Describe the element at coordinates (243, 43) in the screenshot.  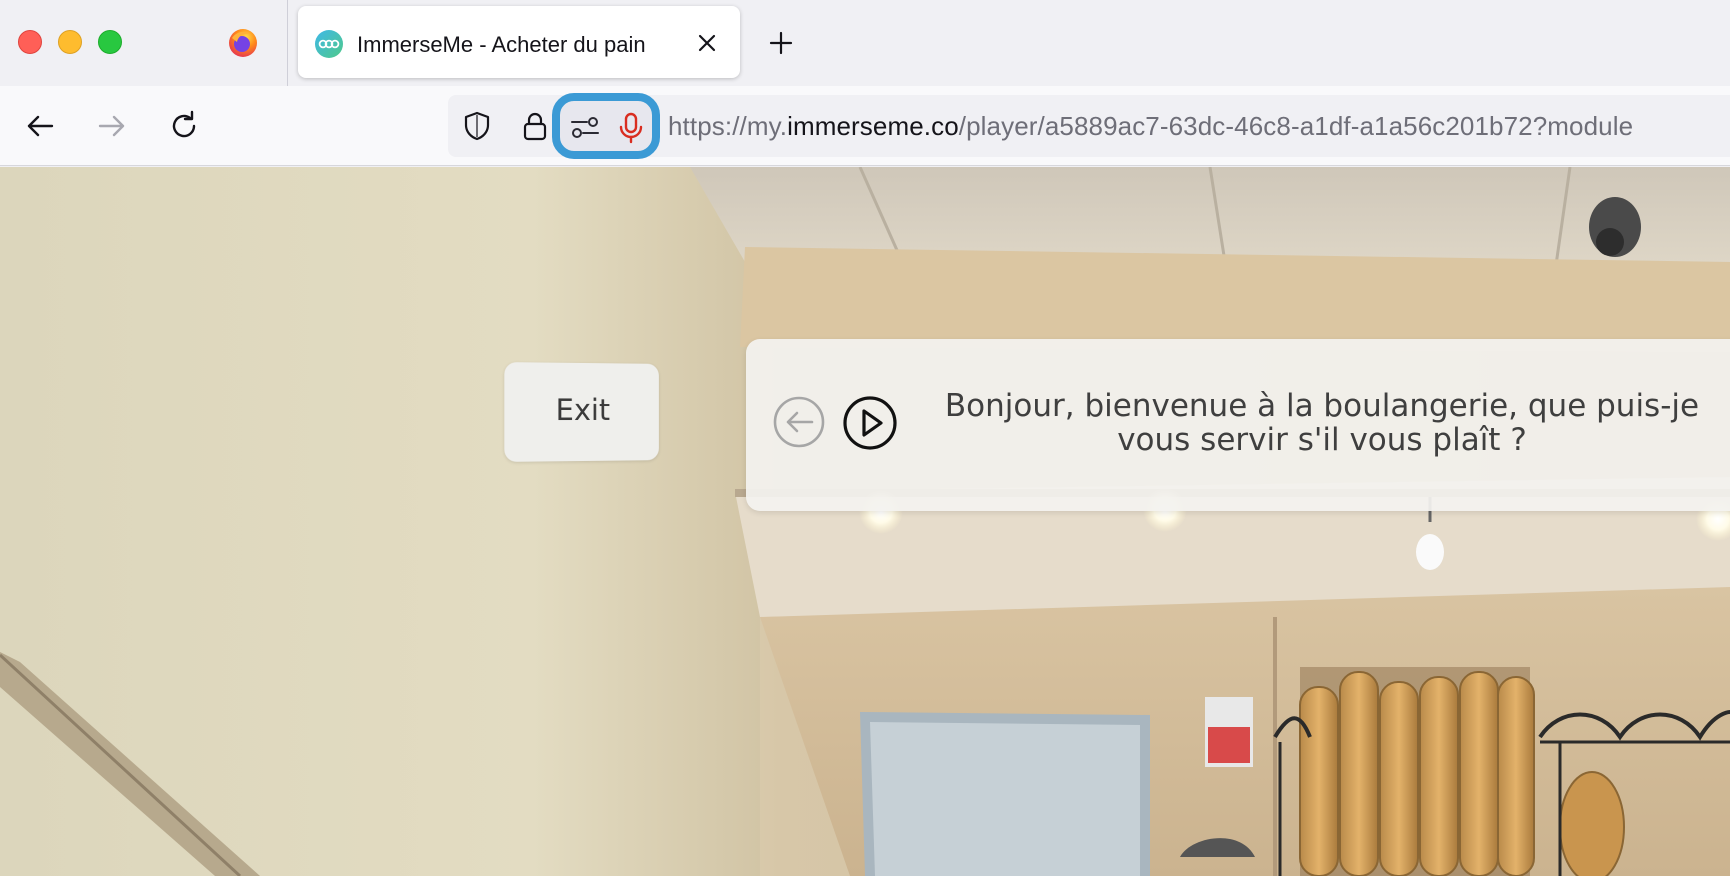
I see `firefox-icon` at that location.